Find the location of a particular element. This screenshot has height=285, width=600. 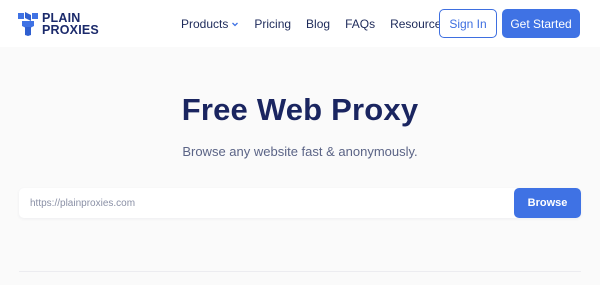

nav-item-faqs: FAQs is located at coordinates (360, 24).